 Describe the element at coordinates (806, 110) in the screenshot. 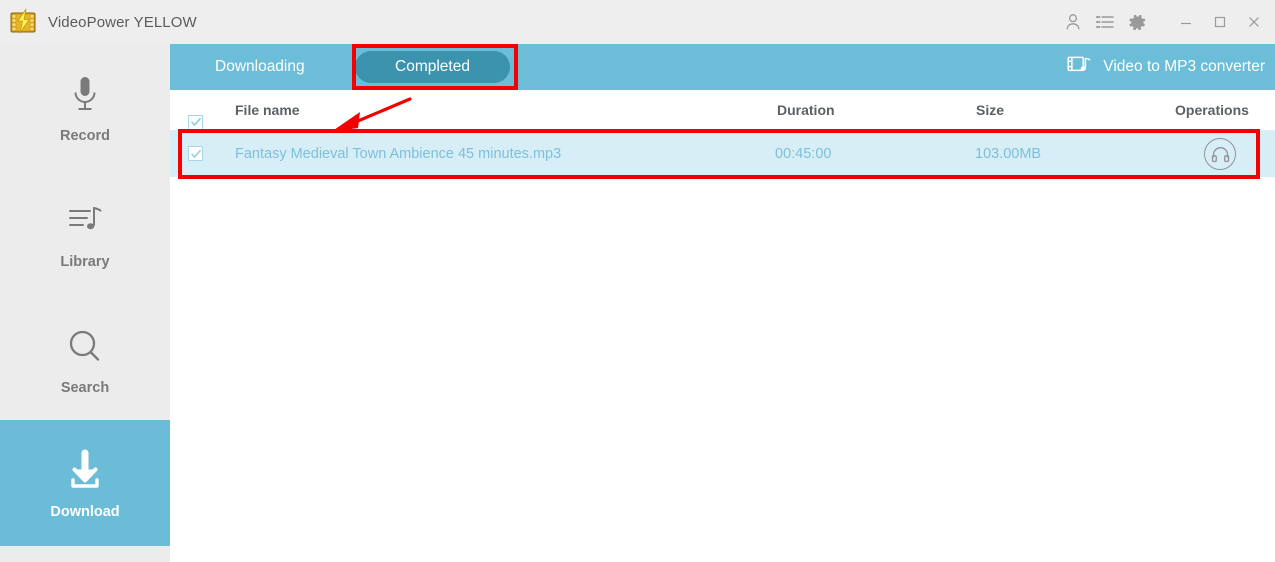

I see `column-header-duration: Duration` at that location.